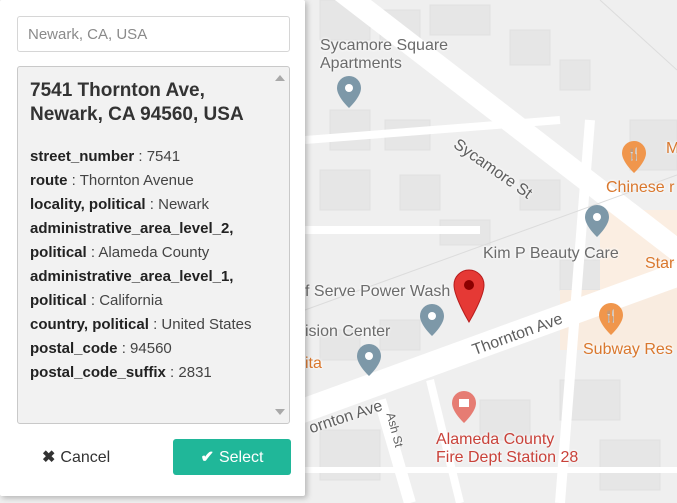  I want to click on map-label-power-wash: f Serve Power Wash, so click(378, 291).